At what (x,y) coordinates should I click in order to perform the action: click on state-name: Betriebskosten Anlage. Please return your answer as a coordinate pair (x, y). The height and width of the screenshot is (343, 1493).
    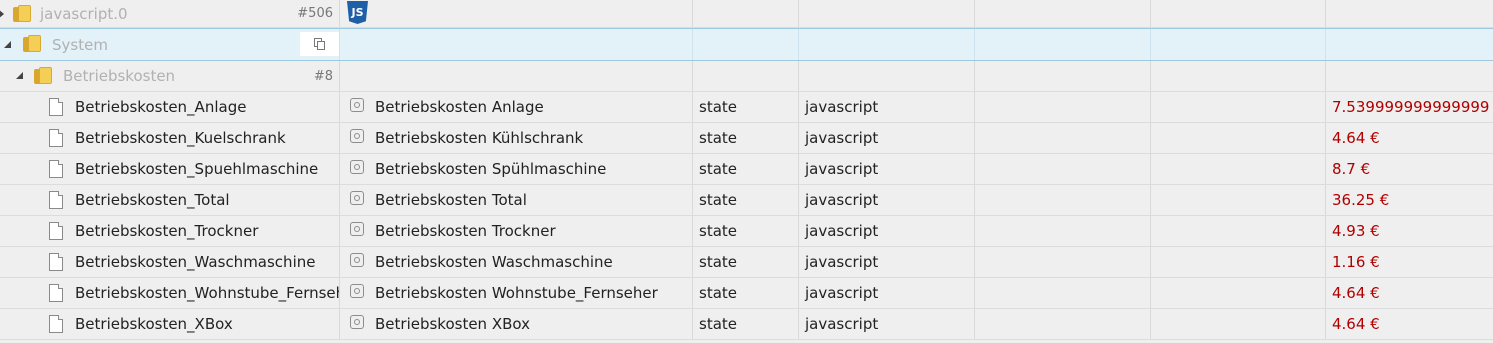
    Looking at the image, I should click on (459, 107).